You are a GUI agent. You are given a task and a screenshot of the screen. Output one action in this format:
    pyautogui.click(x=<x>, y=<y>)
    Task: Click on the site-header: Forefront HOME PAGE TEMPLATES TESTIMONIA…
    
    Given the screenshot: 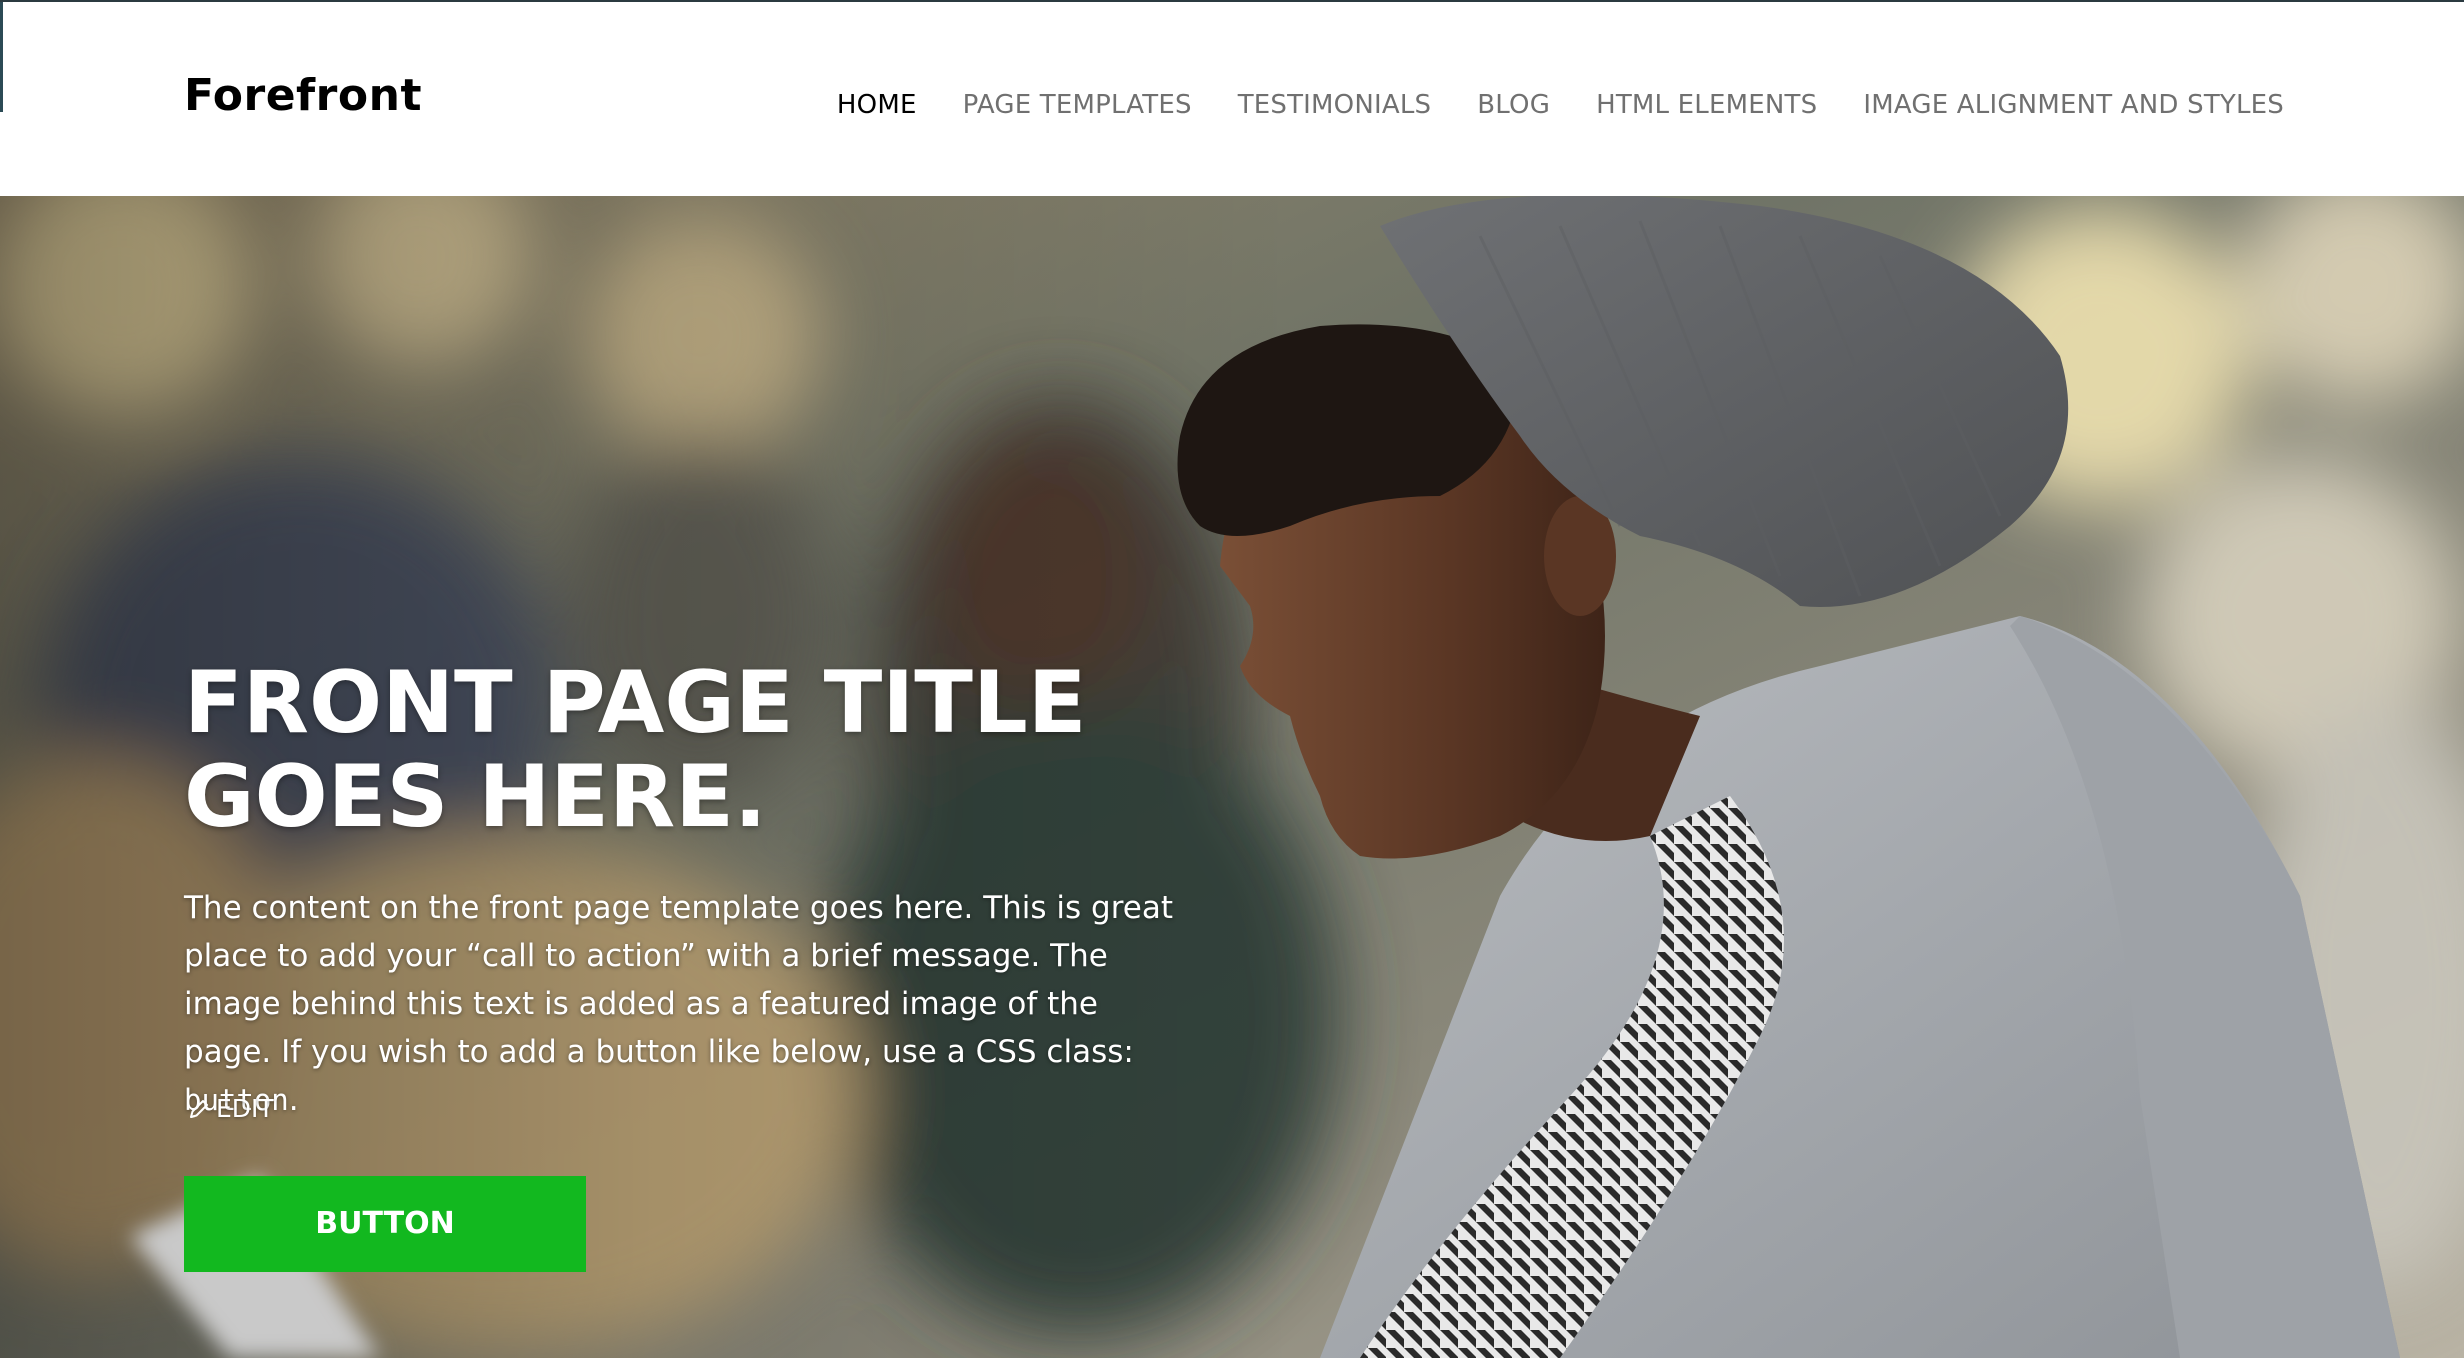 What is the action you would take?
    pyautogui.click(x=1232, y=98)
    